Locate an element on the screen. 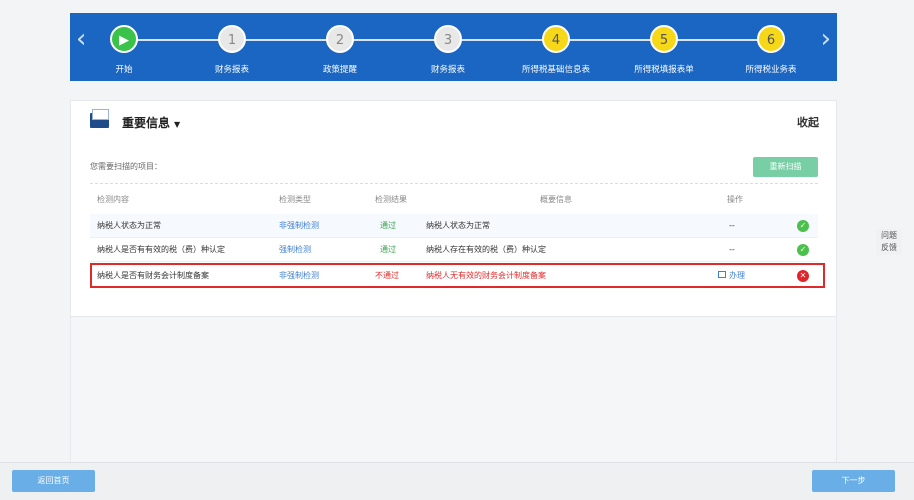 The height and width of the screenshot is (500, 914). divider is located at coordinates (454, 183).